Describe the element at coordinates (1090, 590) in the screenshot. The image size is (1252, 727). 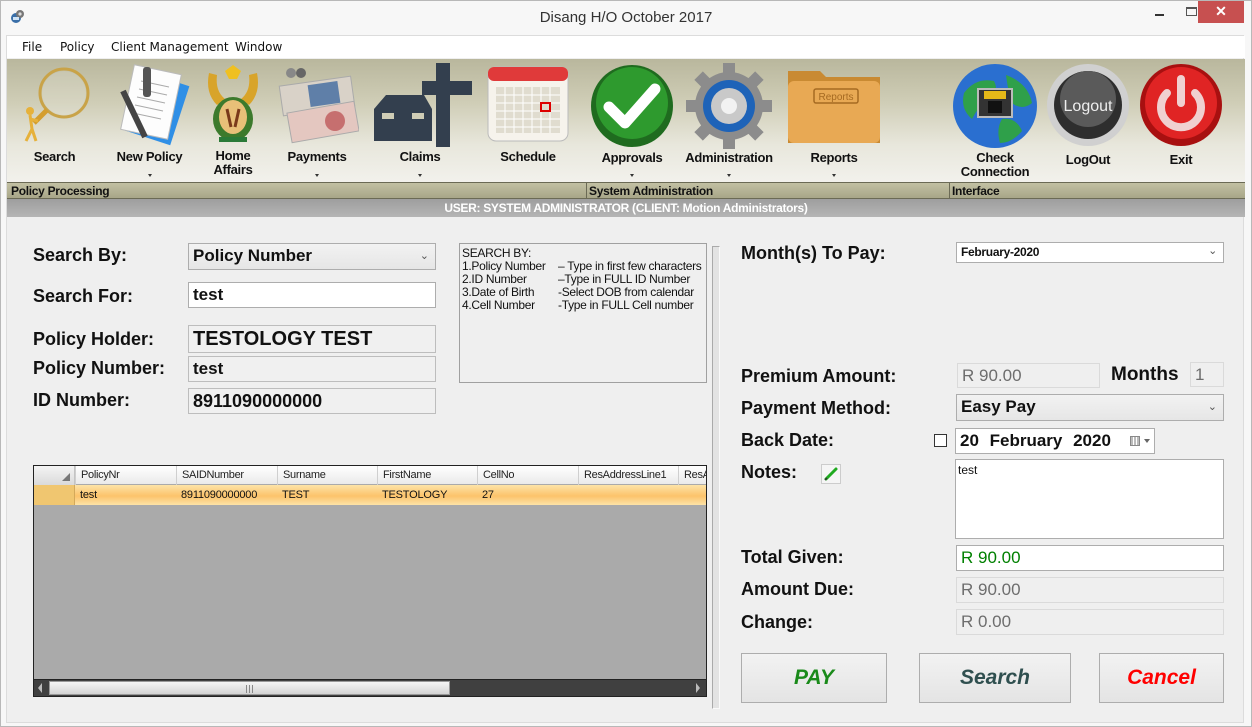
I see `amount-due-field: R 90.00` at that location.